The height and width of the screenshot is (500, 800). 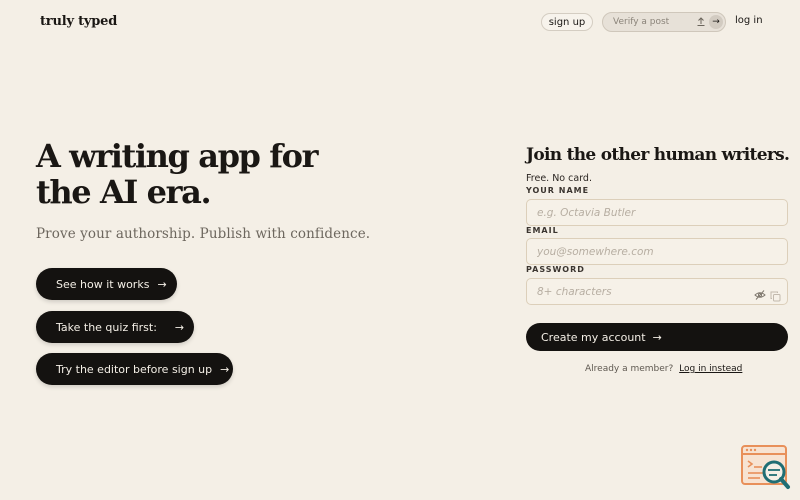 What do you see at coordinates (177, 156) in the screenshot?
I see `hero-title-line-1: A writing app for` at bounding box center [177, 156].